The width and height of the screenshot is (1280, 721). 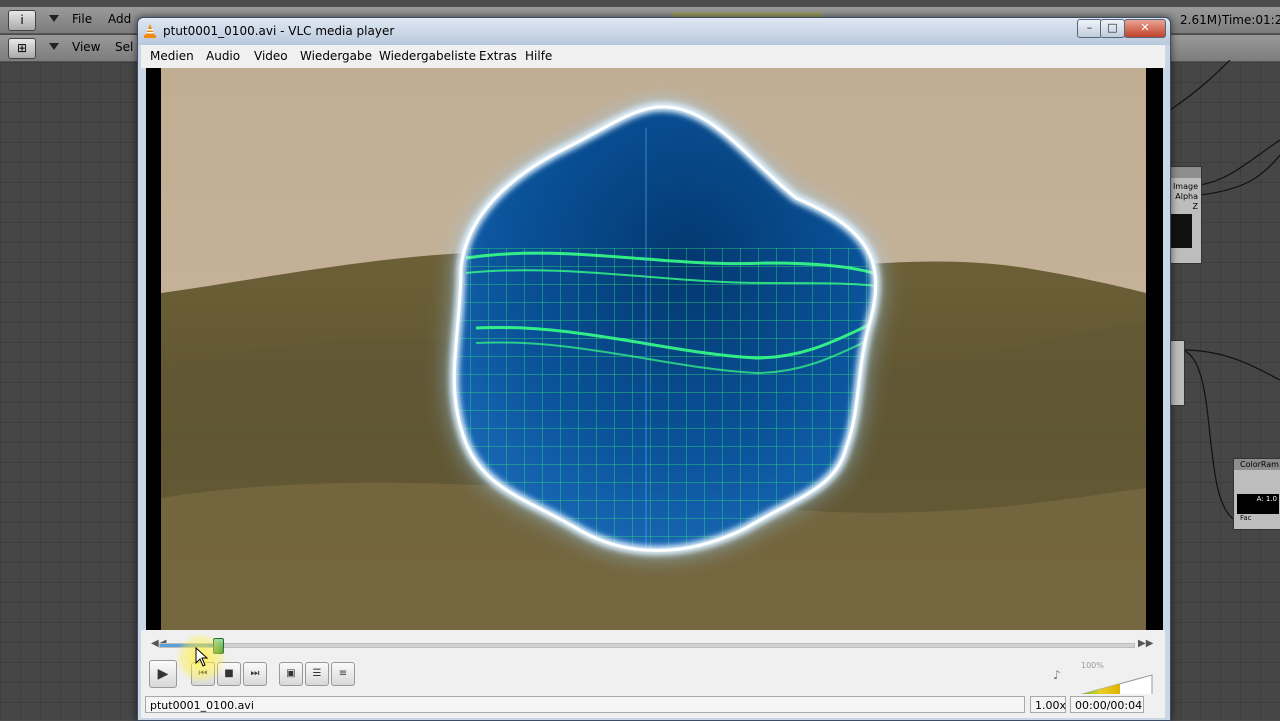 I want to click on volume-label: 100%, so click(x=1092, y=665).